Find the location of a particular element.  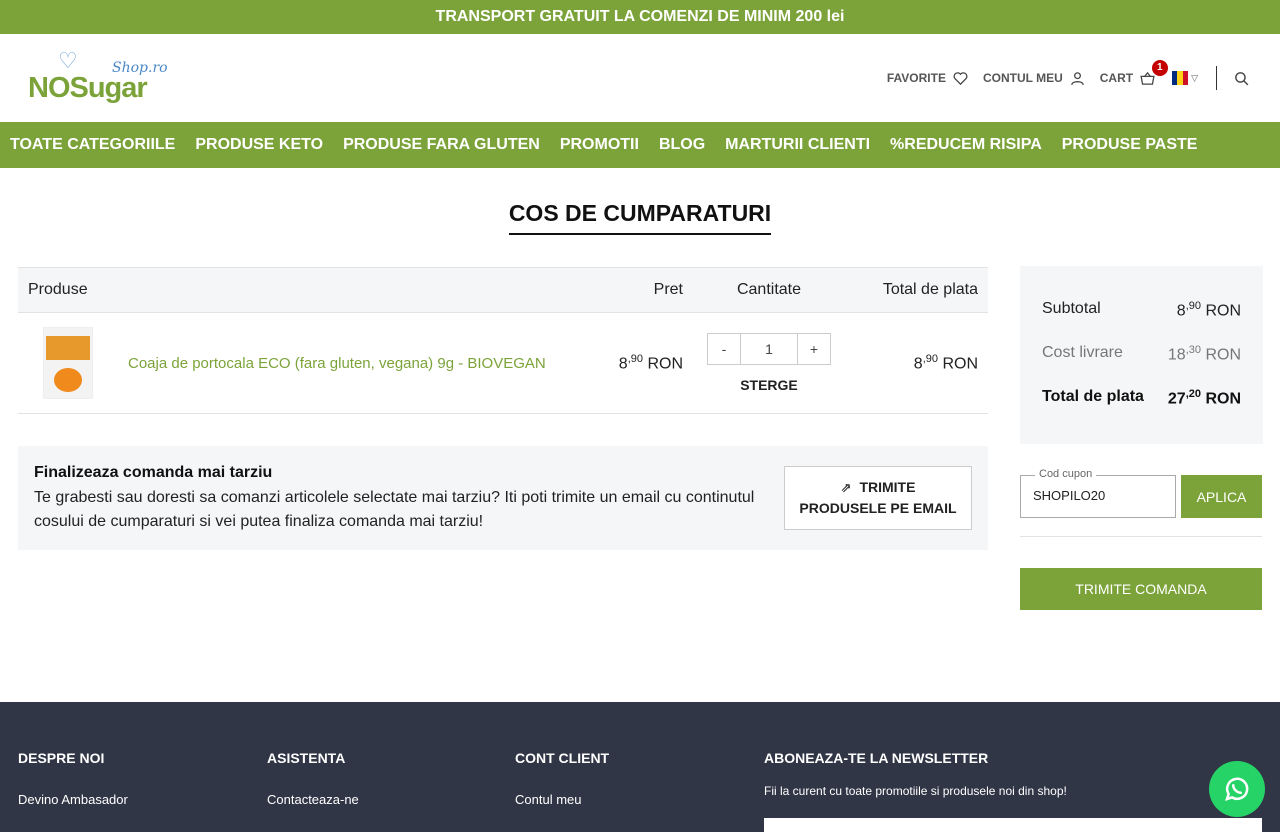

package-band is located at coordinates (68, 348).